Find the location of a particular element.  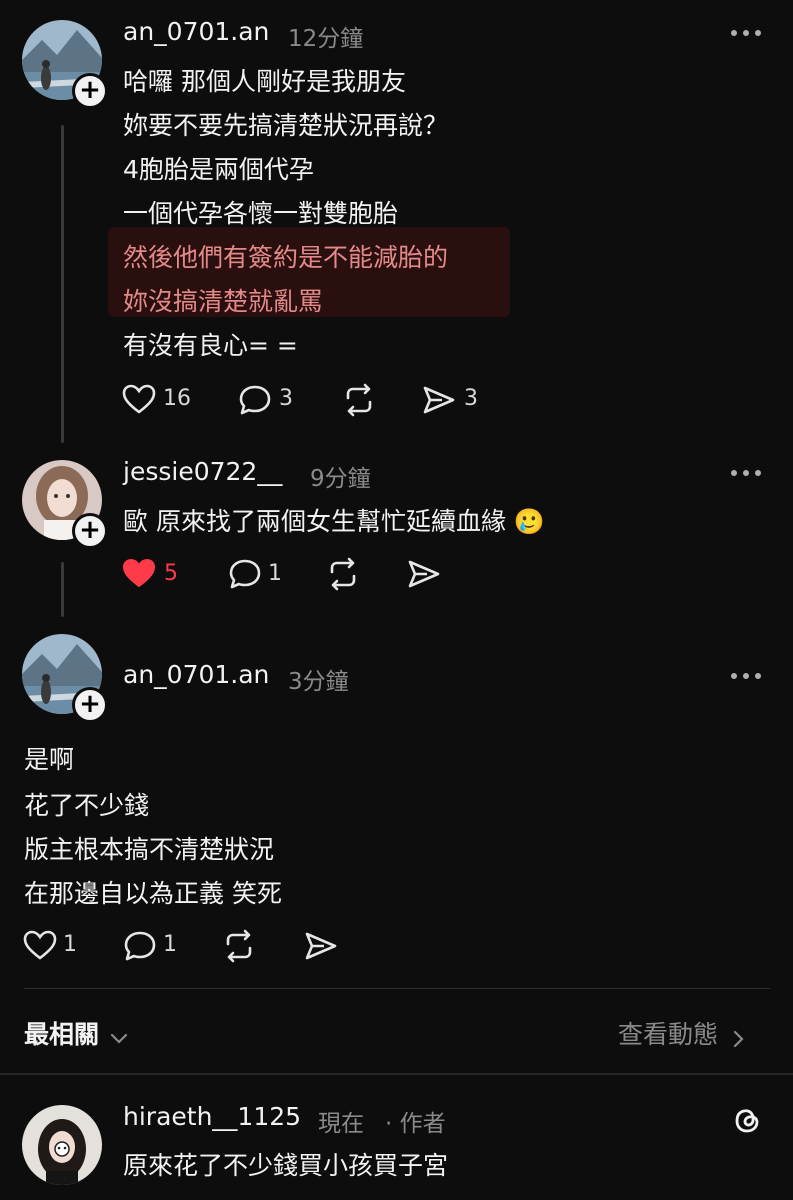

reply-count: 3 is located at coordinates (286, 398).